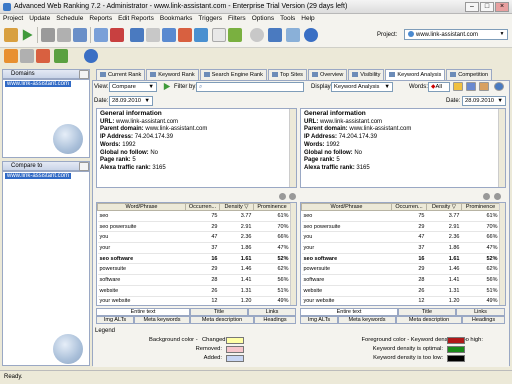 The width and height of the screenshot is (512, 384). Describe the element at coordinates (169, 35) in the screenshot. I see `database-icon` at that location.